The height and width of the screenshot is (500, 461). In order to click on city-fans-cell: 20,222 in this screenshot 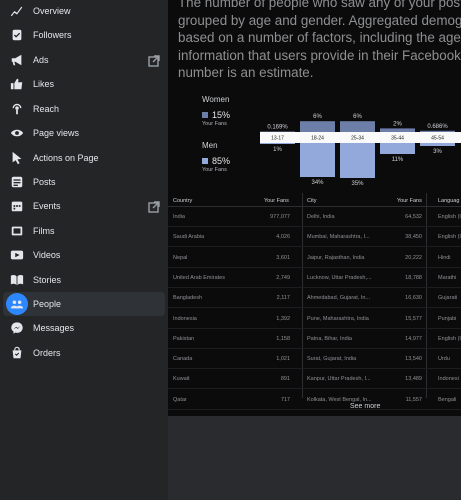, I will do `click(413, 257)`.